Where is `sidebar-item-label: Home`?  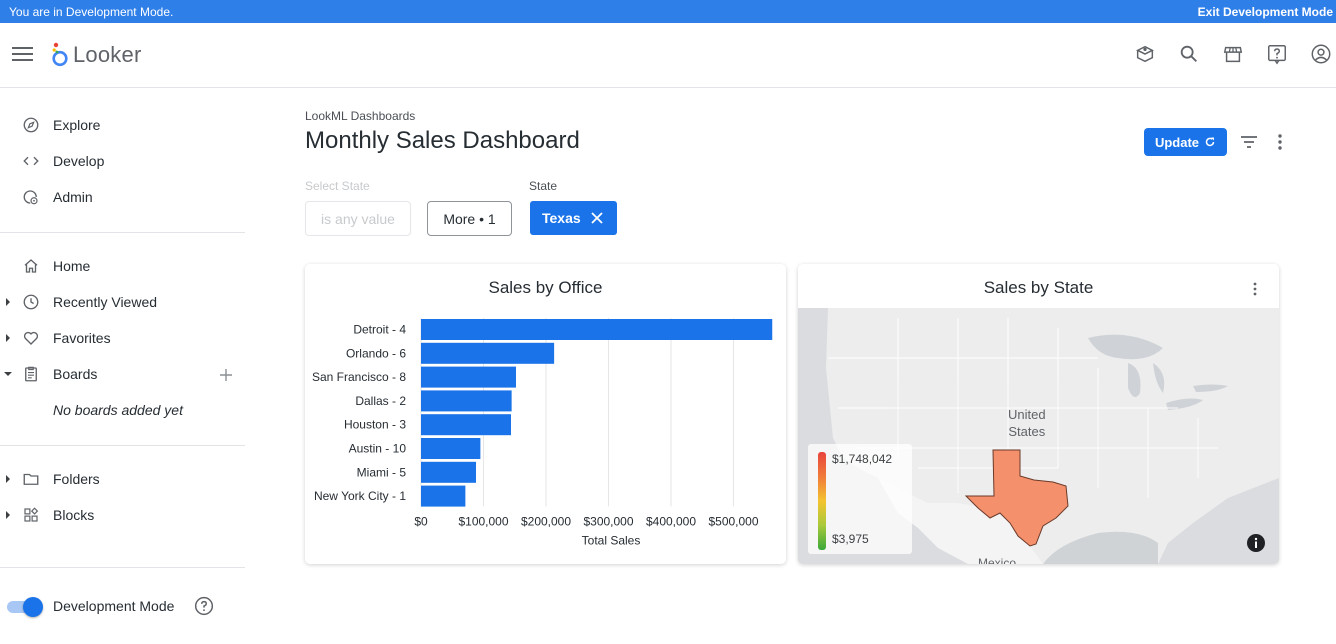 sidebar-item-label: Home is located at coordinates (72, 266).